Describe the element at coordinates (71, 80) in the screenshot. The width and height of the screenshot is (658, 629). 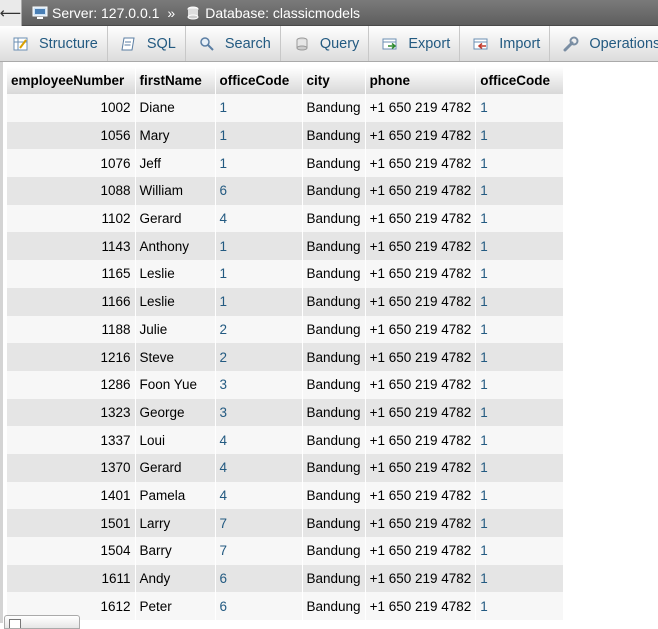
I see `column-header: employeeNumber` at that location.